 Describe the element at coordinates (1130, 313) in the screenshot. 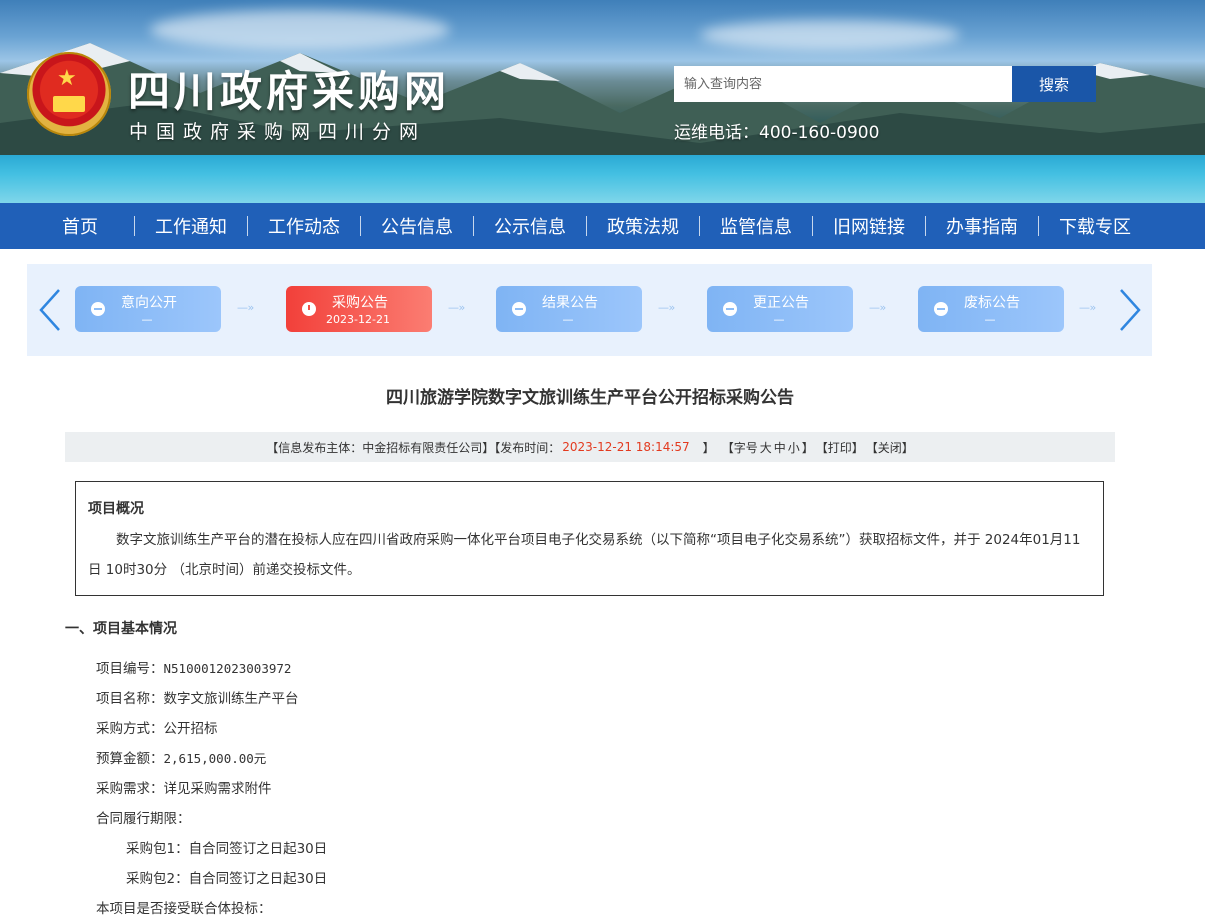

I see `chevron-right-icon` at that location.